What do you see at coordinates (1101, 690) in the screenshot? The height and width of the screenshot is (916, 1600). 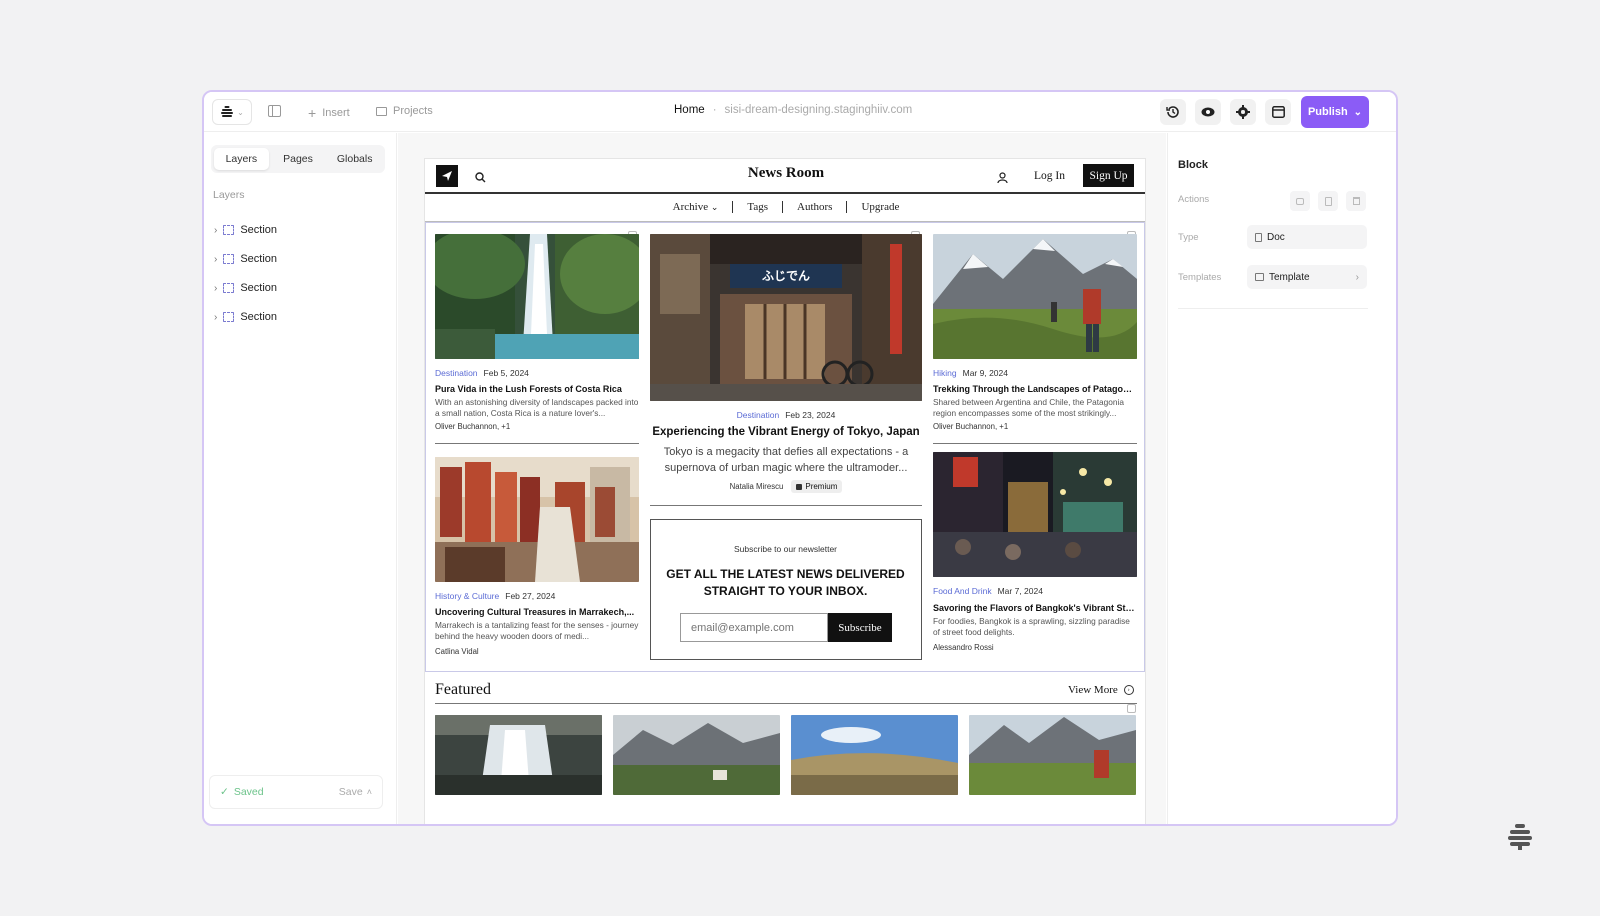 I see `view-more-link: View More ›` at bounding box center [1101, 690].